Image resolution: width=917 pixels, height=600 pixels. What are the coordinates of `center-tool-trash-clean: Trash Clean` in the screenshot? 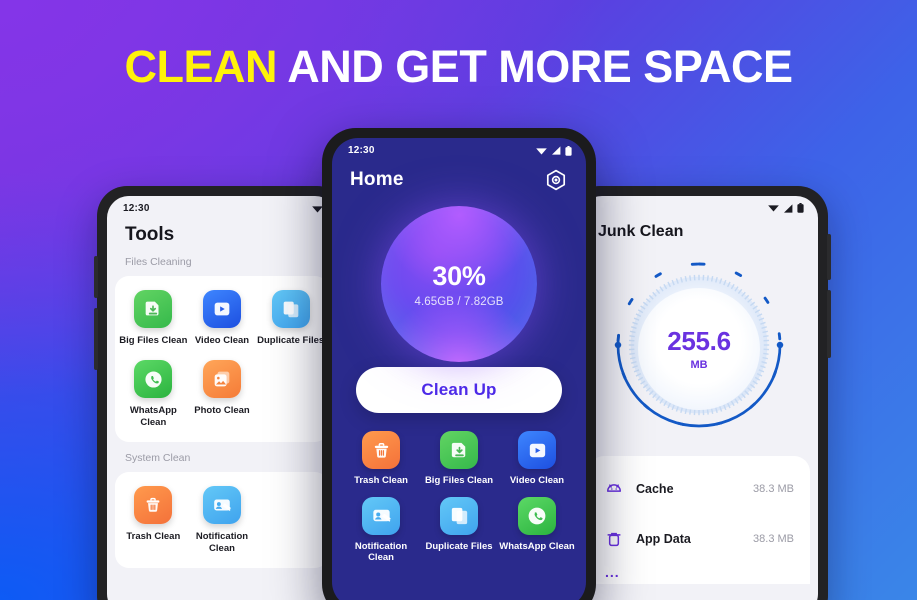 It's located at (381, 459).